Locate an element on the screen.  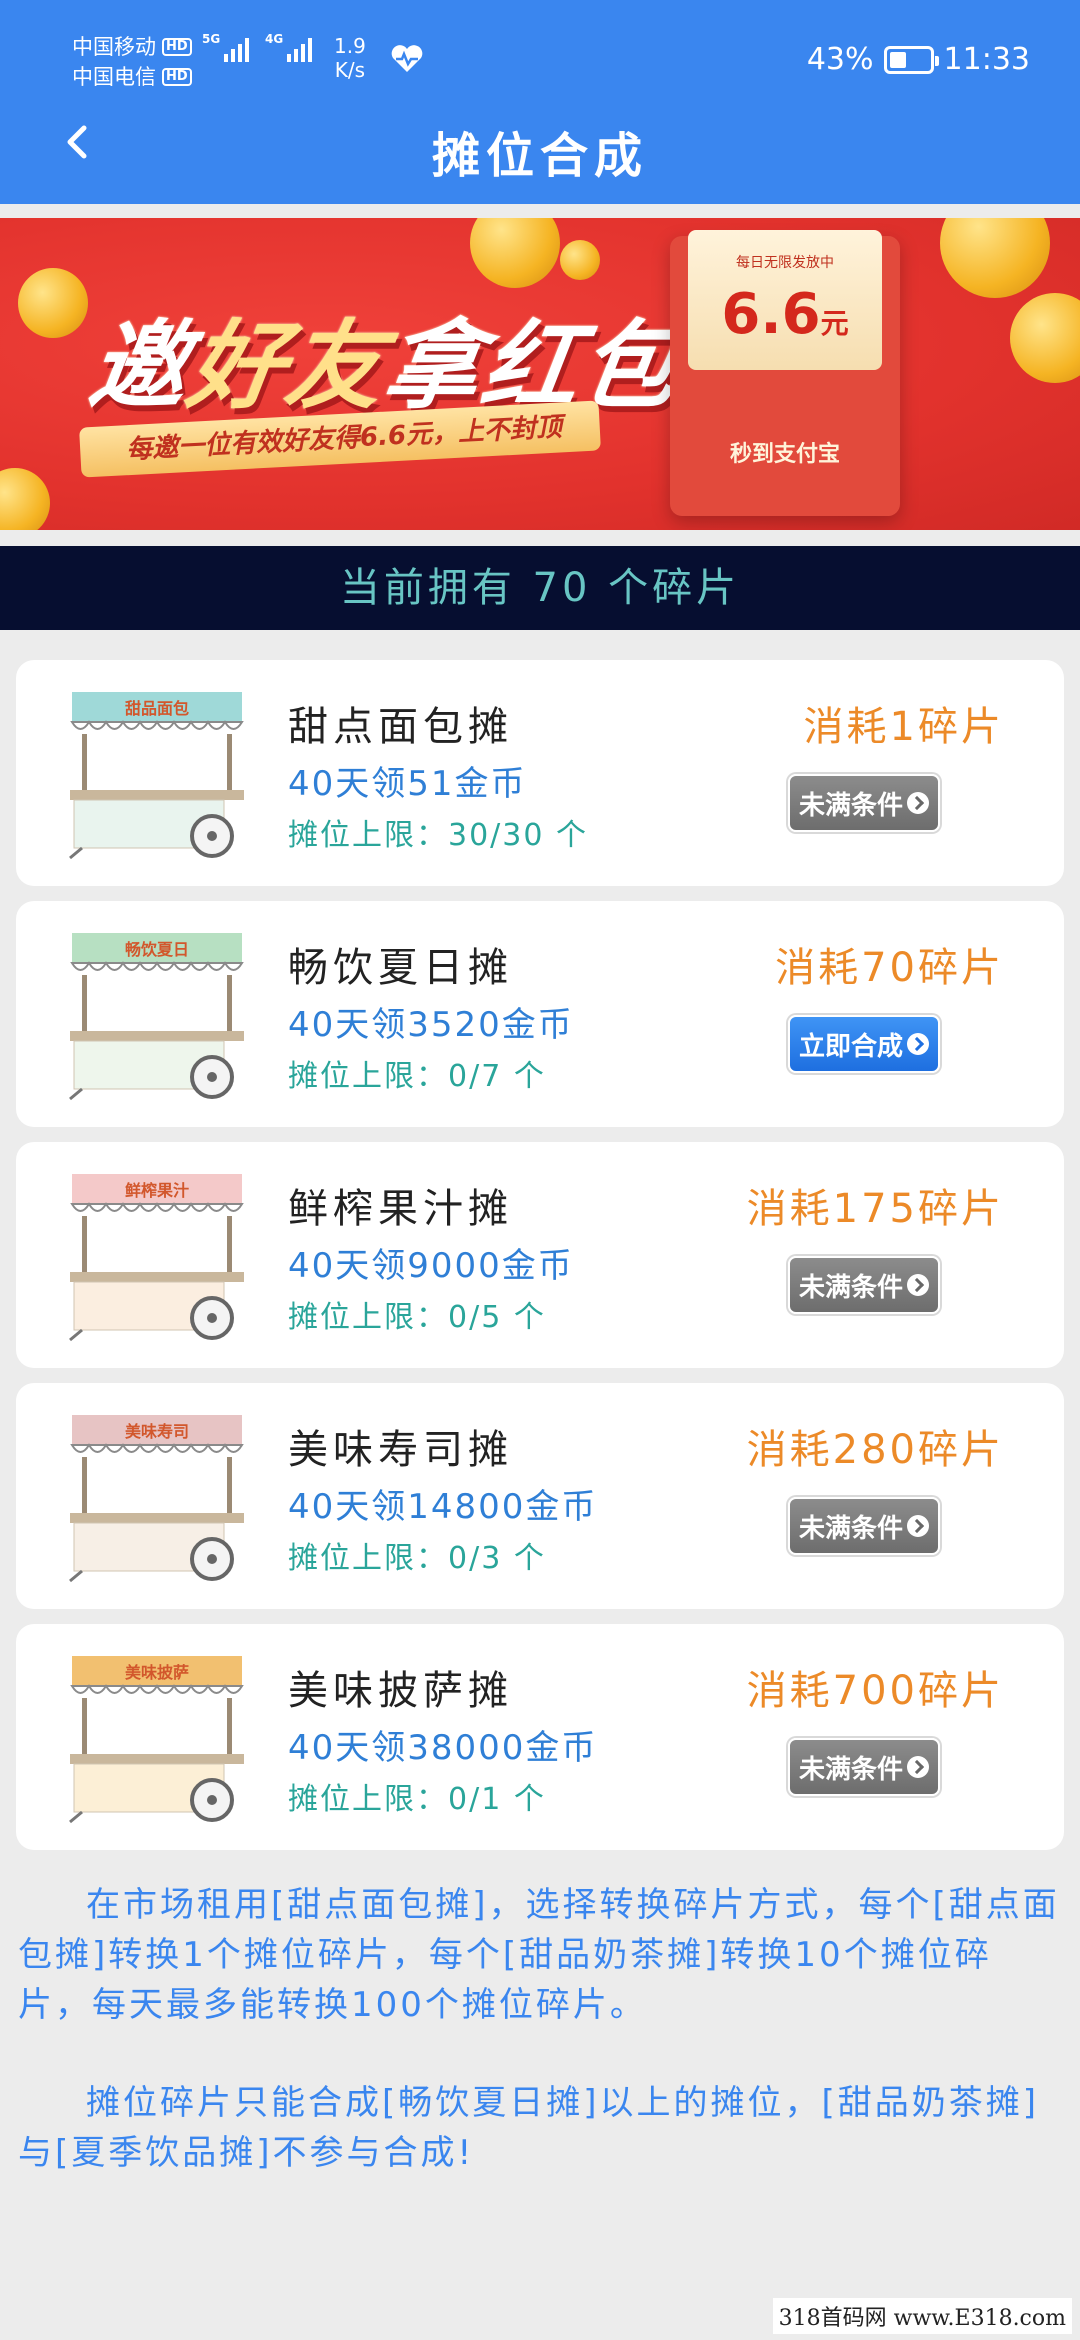
envelope-footer: 秒到支付宝 is located at coordinates (784, 454).